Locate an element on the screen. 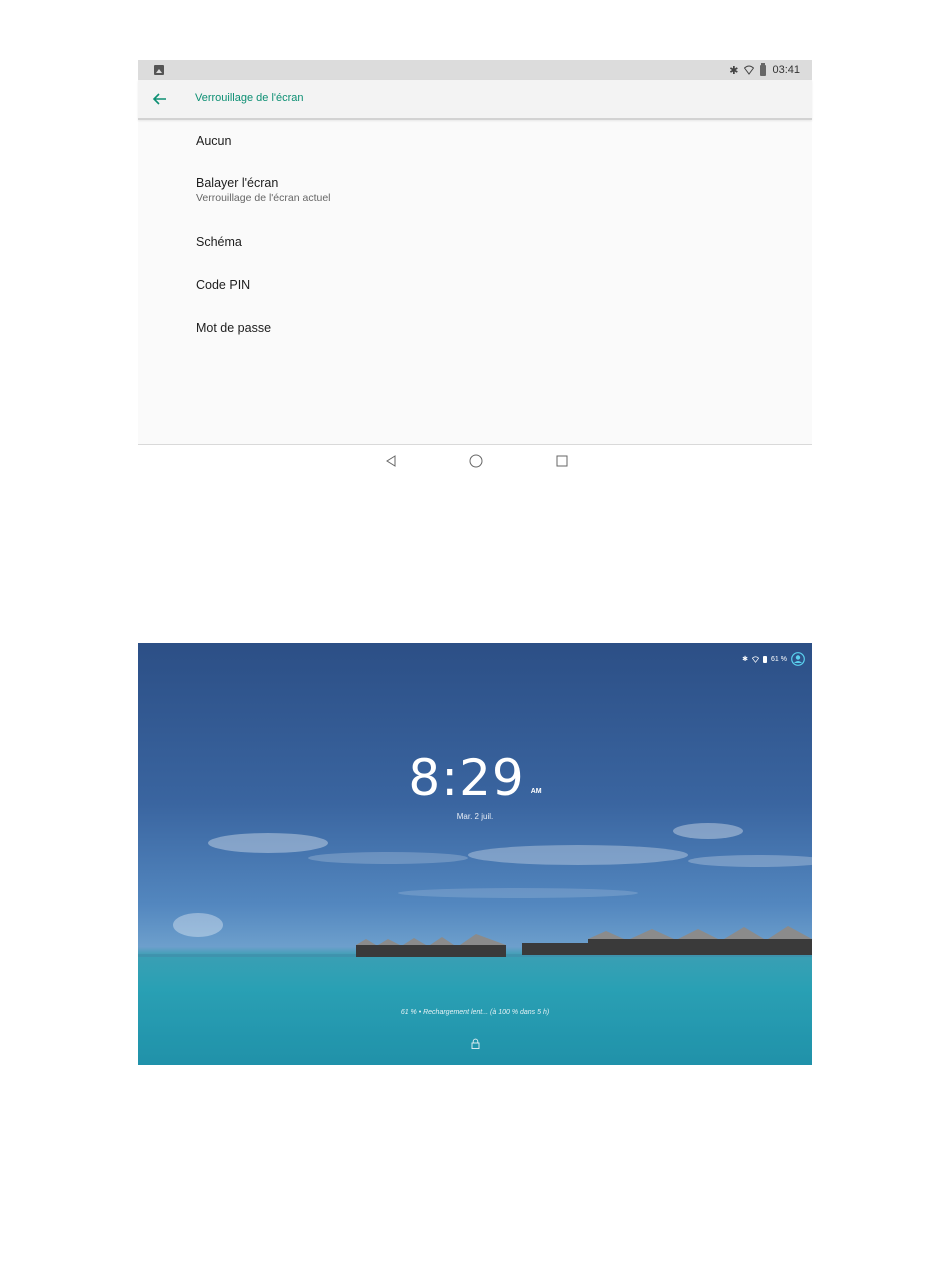  arrow-left-icon is located at coordinates (160, 99).